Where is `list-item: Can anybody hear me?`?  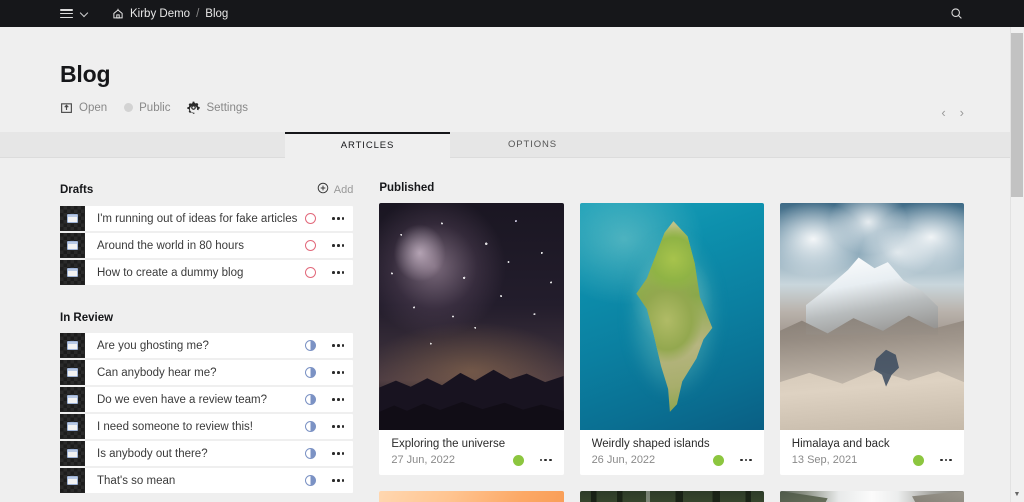 list-item: Can anybody hear me? is located at coordinates (207, 372).